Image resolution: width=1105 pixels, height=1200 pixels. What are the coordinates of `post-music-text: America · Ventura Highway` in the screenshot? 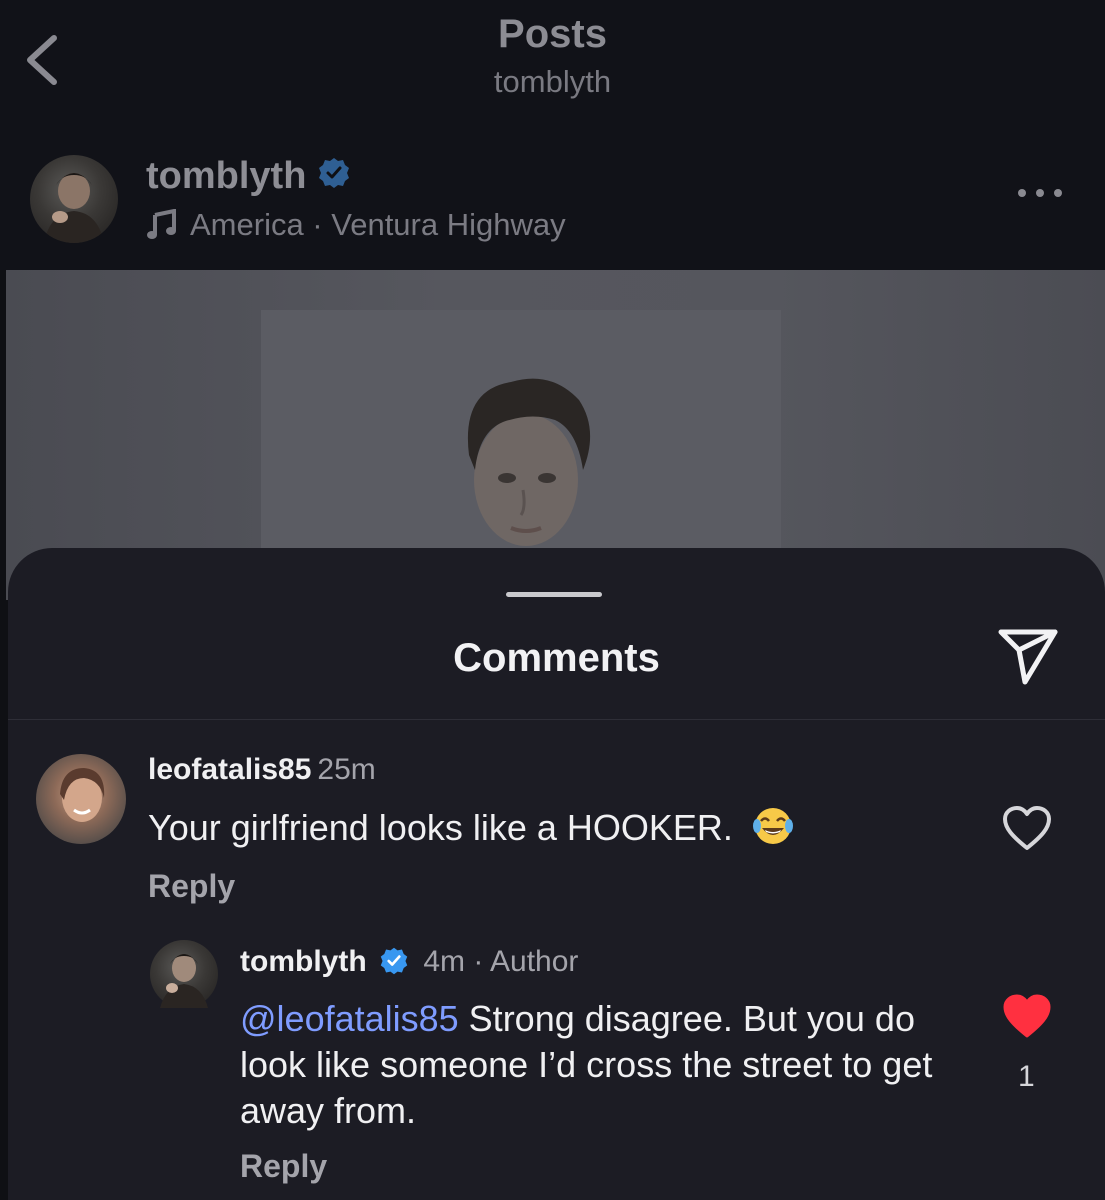 It's located at (378, 224).